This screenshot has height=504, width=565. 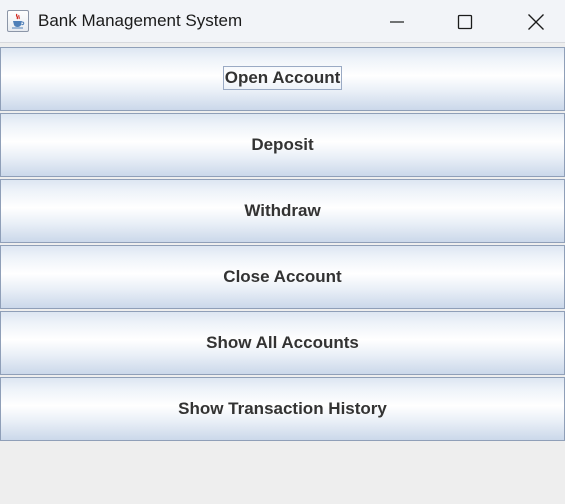 What do you see at coordinates (18, 21) in the screenshot?
I see `java-cup-icon` at bounding box center [18, 21].